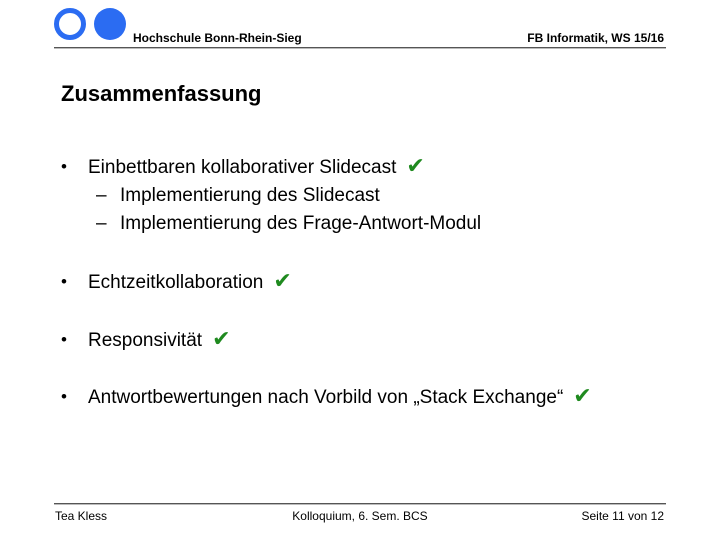 Image resolution: width=720 pixels, height=540 pixels. I want to click on footer-page-number: Seite 11 von 12, so click(622, 516).